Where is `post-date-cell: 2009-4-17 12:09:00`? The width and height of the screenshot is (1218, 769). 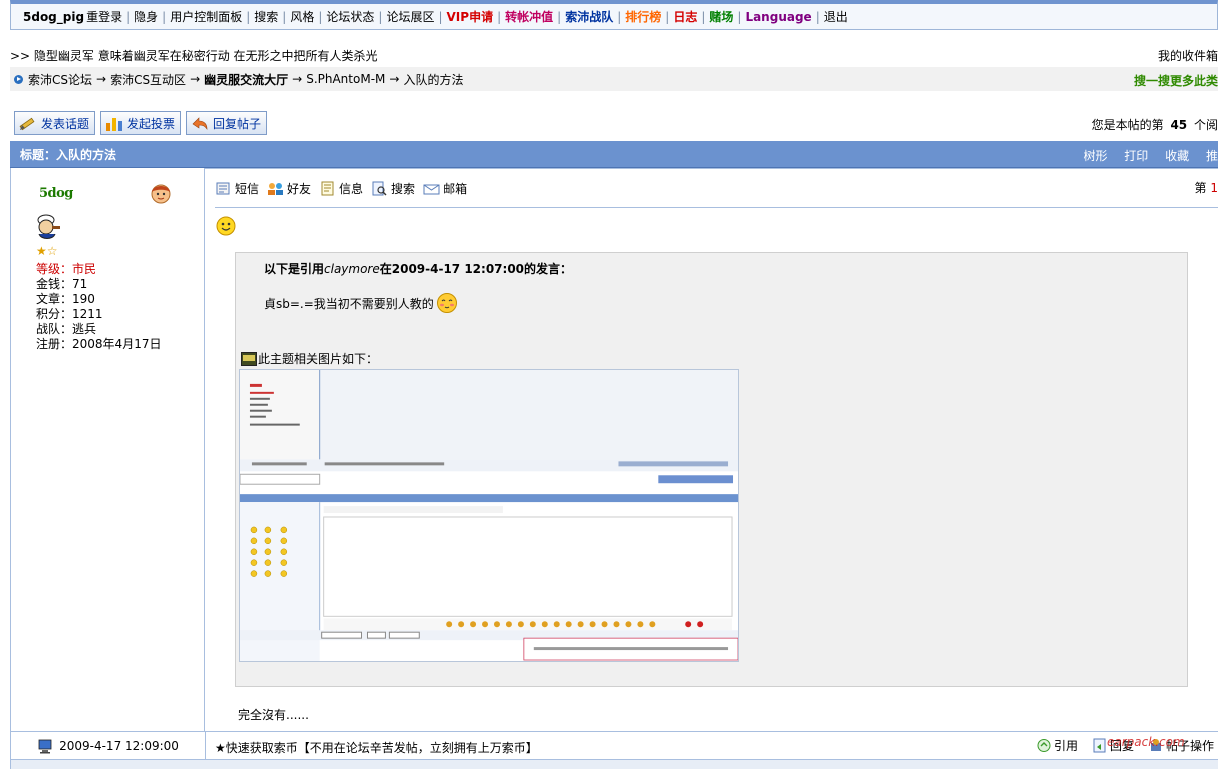 post-date-cell: 2009-4-17 12:09:00 is located at coordinates (108, 746).